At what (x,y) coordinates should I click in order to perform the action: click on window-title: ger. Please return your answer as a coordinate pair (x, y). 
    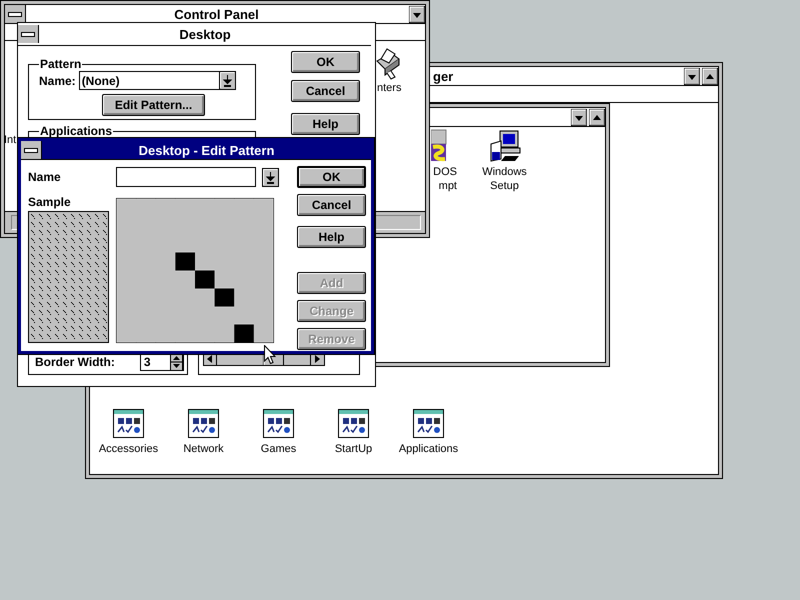
    Looking at the image, I should click on (443, 76).